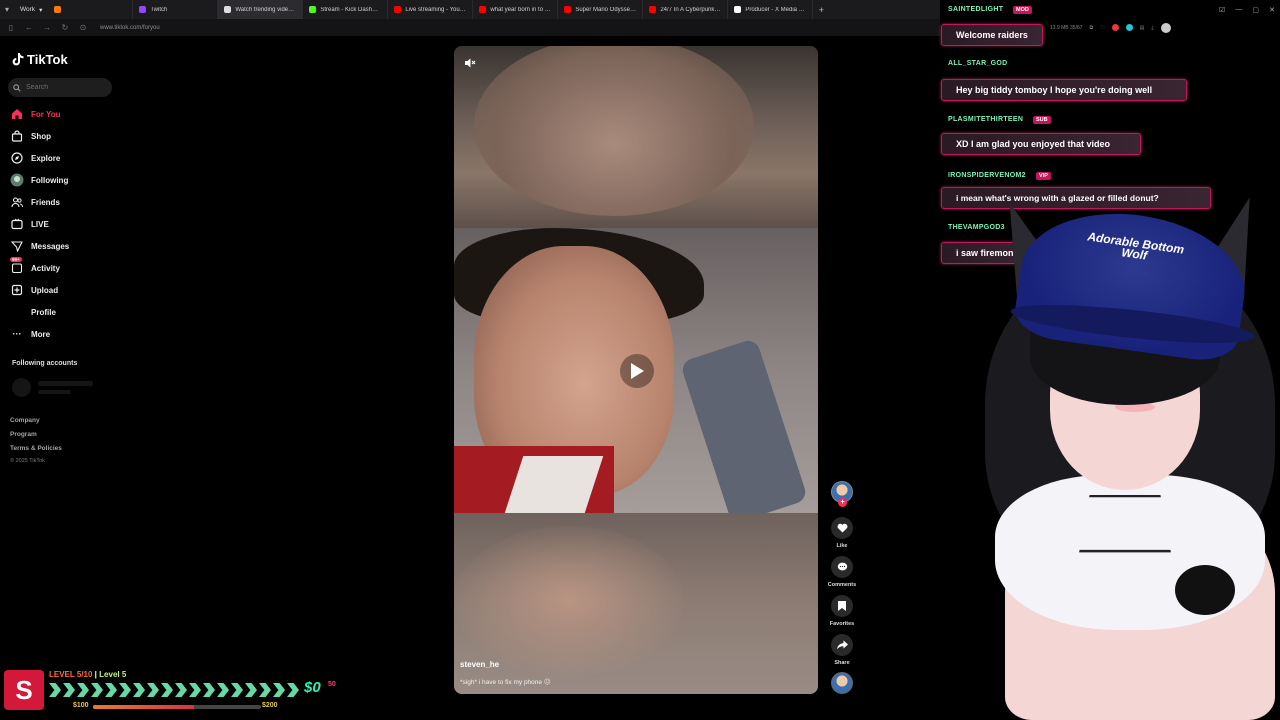 The height and width of the screenshot is (720, 1280). Describe the element at coordinates (470, 27) in the screenshot. I see `address-bar: ▯ ← → ↻ ⊙ www.tiktok.com/foryou` at that location.